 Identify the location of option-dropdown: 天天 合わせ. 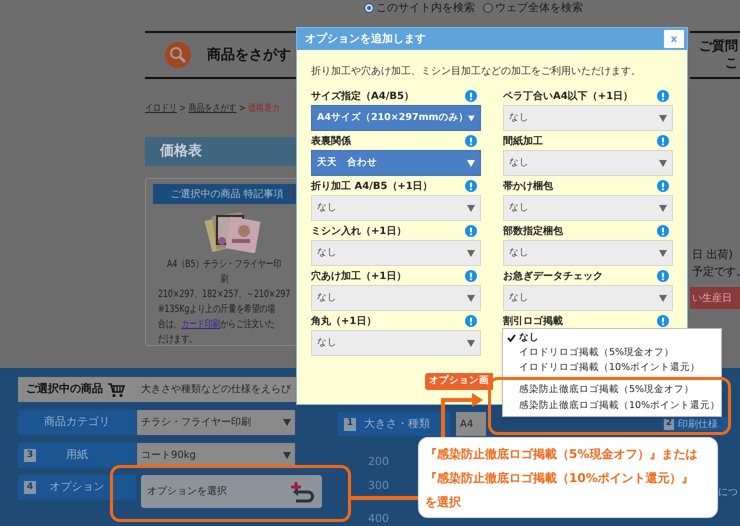
(396, 163).